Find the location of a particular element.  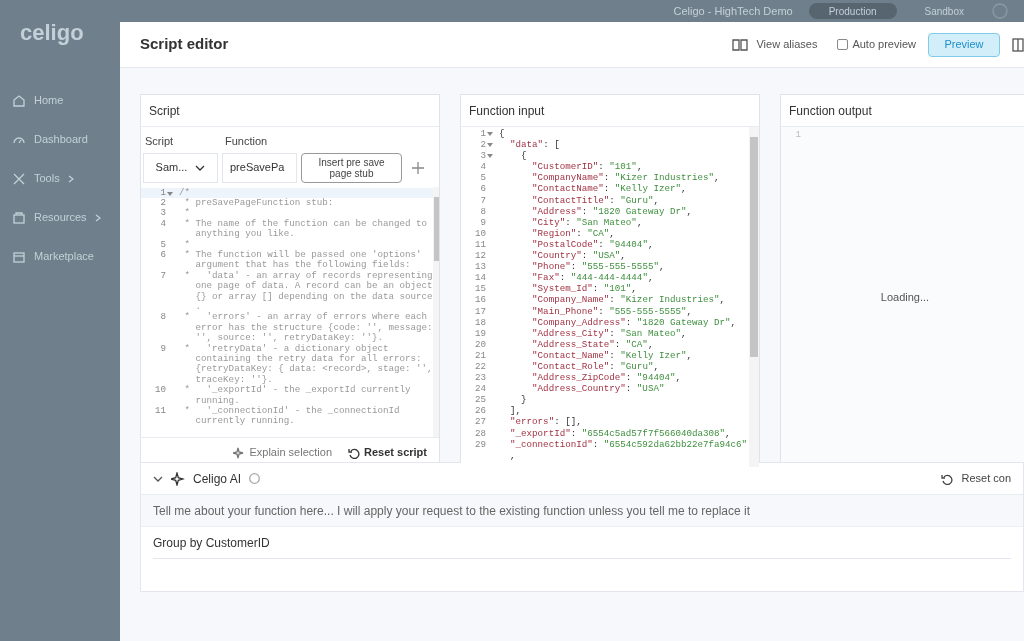

reset-conversation-button: Reset con is located at coordinates (976, 478).